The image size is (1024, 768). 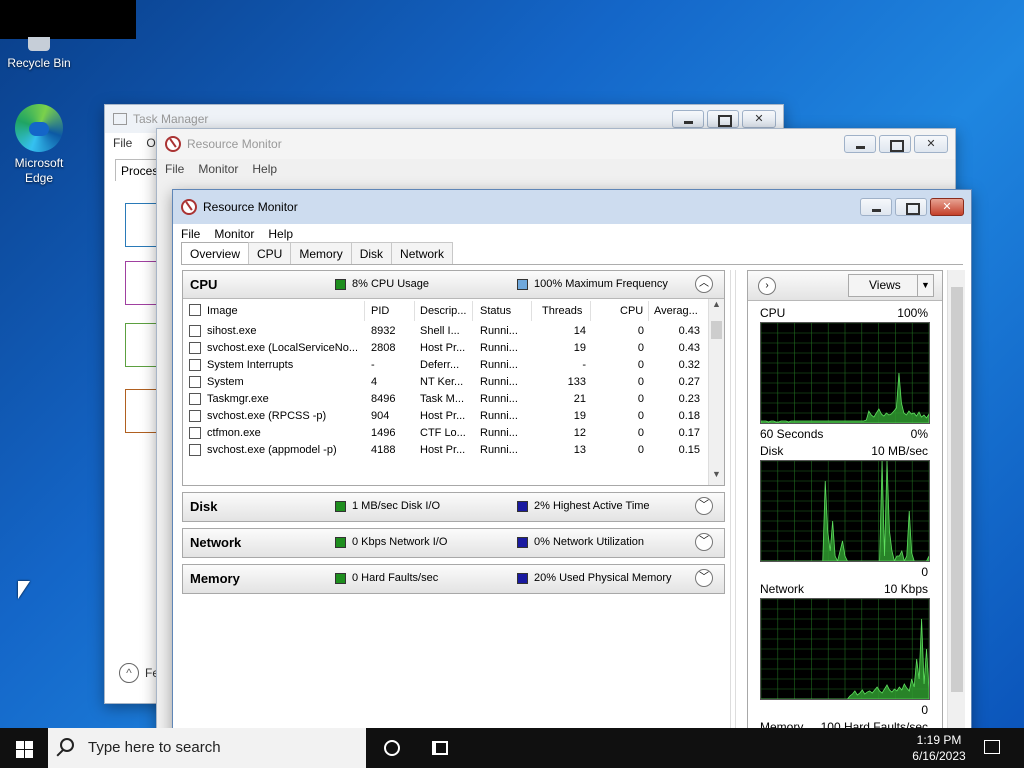 I want to click on active-time-label: 2% Highest Active Time, so click(x=592, y=506).